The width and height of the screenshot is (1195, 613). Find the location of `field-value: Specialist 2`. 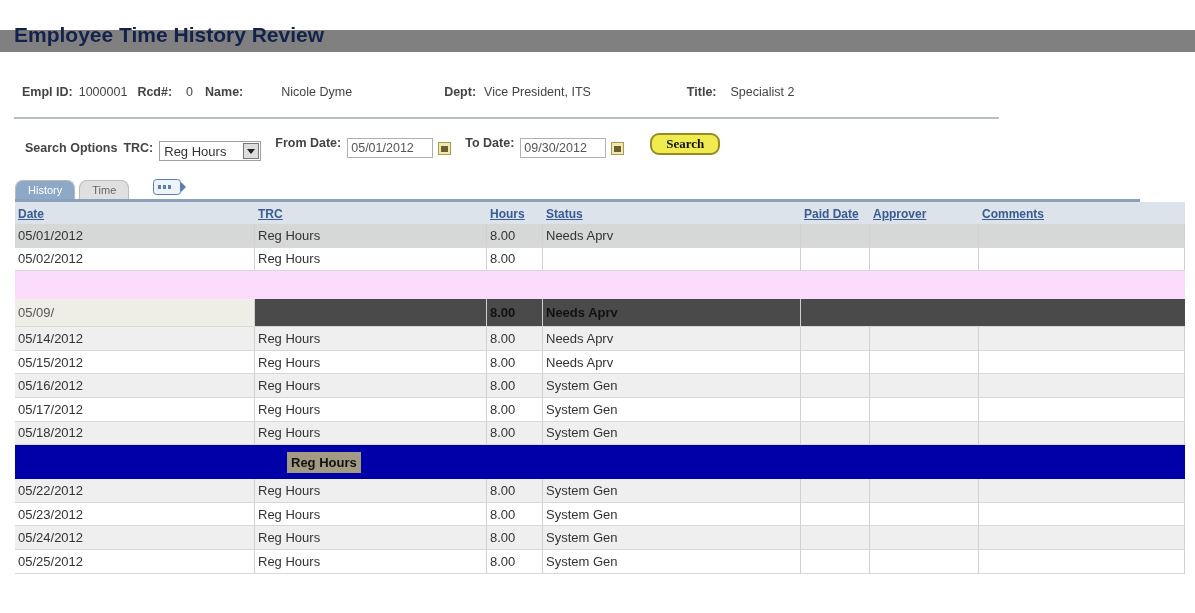

field-value: Specialist 2 is located at coordinates (762, 92).